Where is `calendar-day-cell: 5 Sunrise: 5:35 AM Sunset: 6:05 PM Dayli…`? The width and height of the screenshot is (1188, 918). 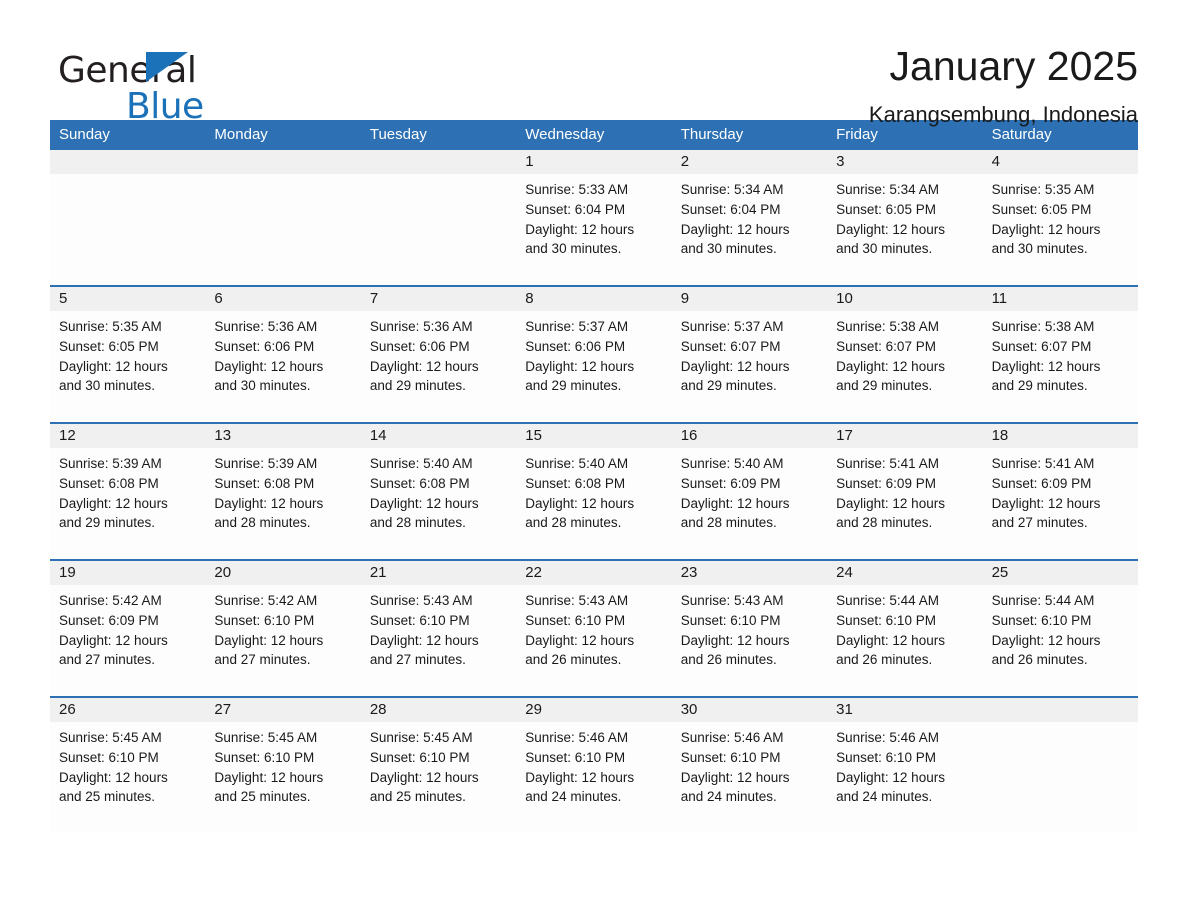
calendar-day-cell: 5 Sunrise: 5:35 AM Sunset: 6:05 PM Dayli… is located at coordinates (128, 354).